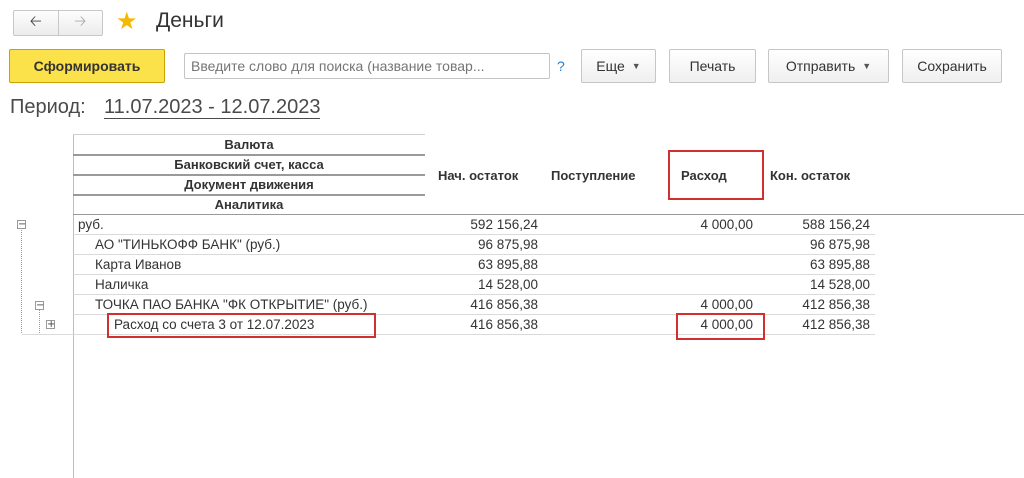  I want to click on page-title: Деньги, so click(190, 20).